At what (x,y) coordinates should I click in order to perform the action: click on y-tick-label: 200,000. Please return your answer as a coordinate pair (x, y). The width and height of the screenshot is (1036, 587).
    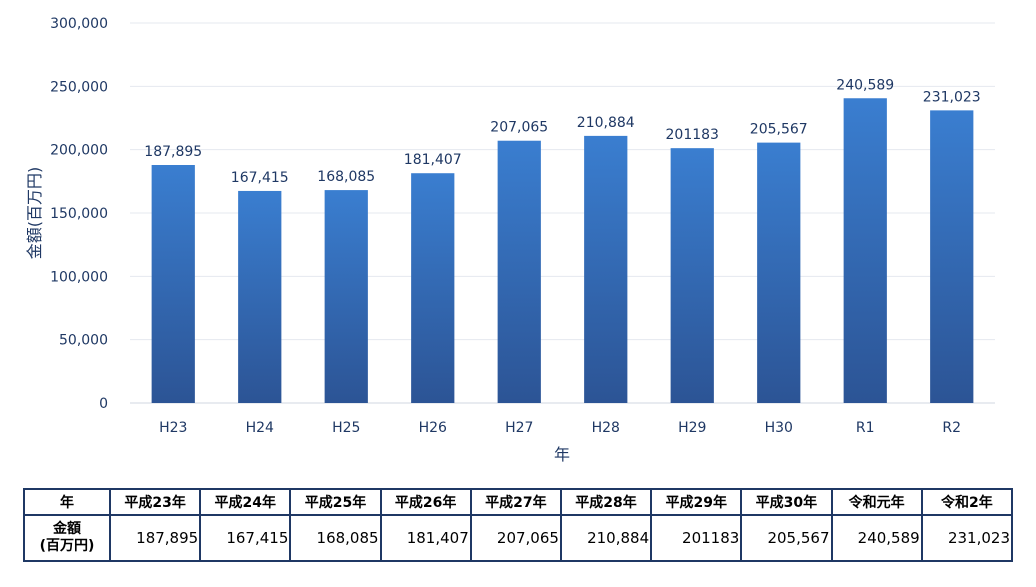
    Looking at the image, I should click on (79, 151).